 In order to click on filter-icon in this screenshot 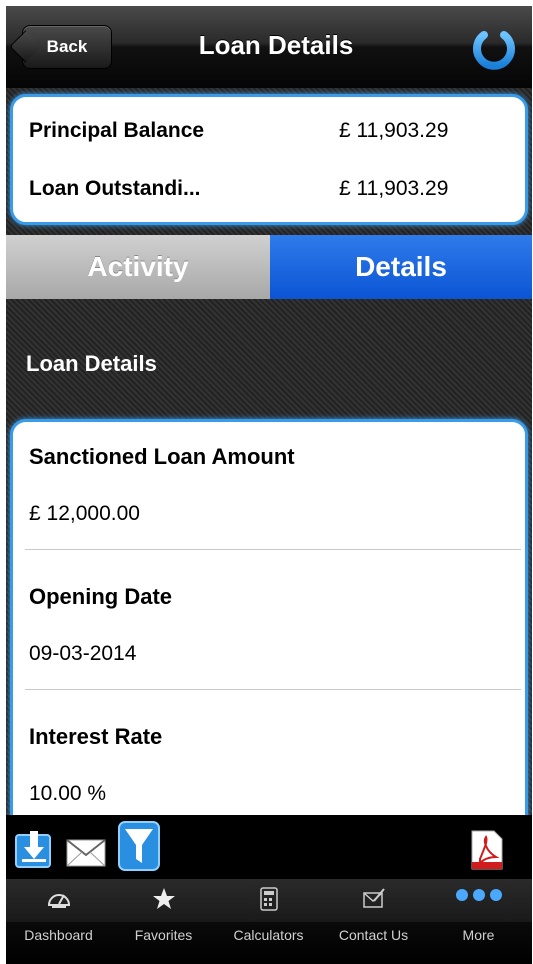, I will do `click(139, 848)`.